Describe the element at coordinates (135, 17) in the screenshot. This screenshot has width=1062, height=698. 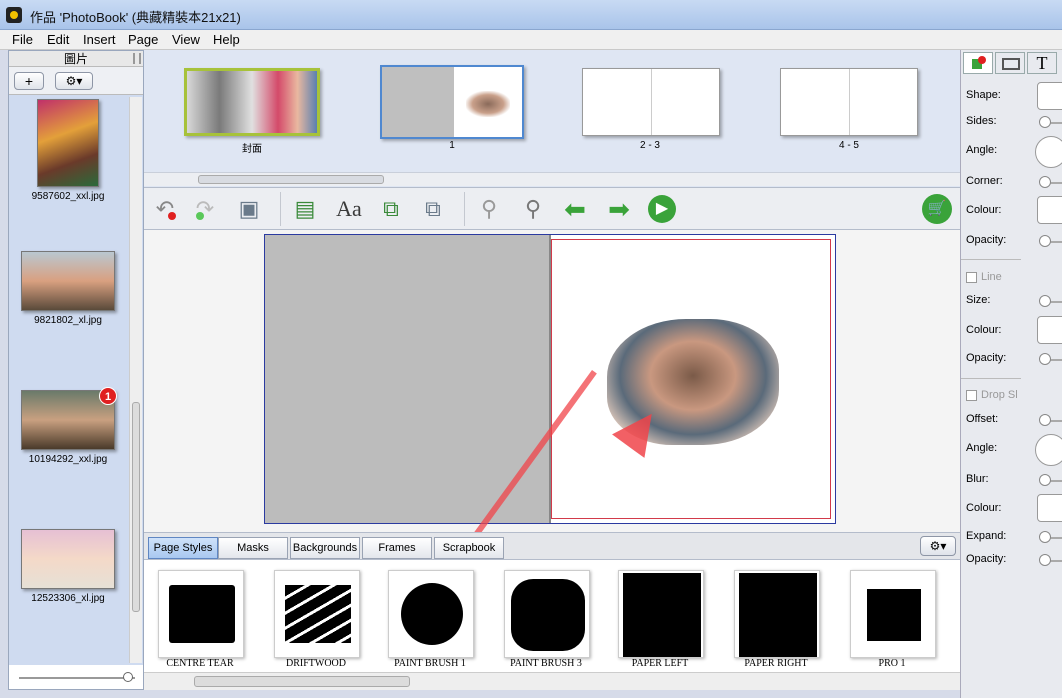
I see `window-title: 作品 'PhotoBook' (典藏精裝本21x21)` at that location.